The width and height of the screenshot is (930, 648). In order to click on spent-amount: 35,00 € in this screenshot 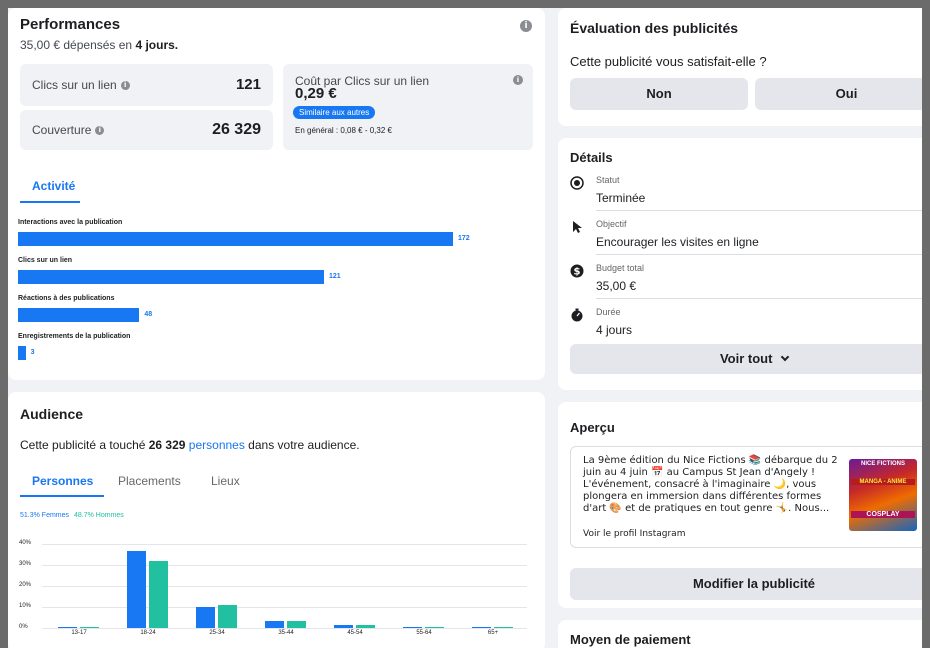, I will do `click(42, 45)`.